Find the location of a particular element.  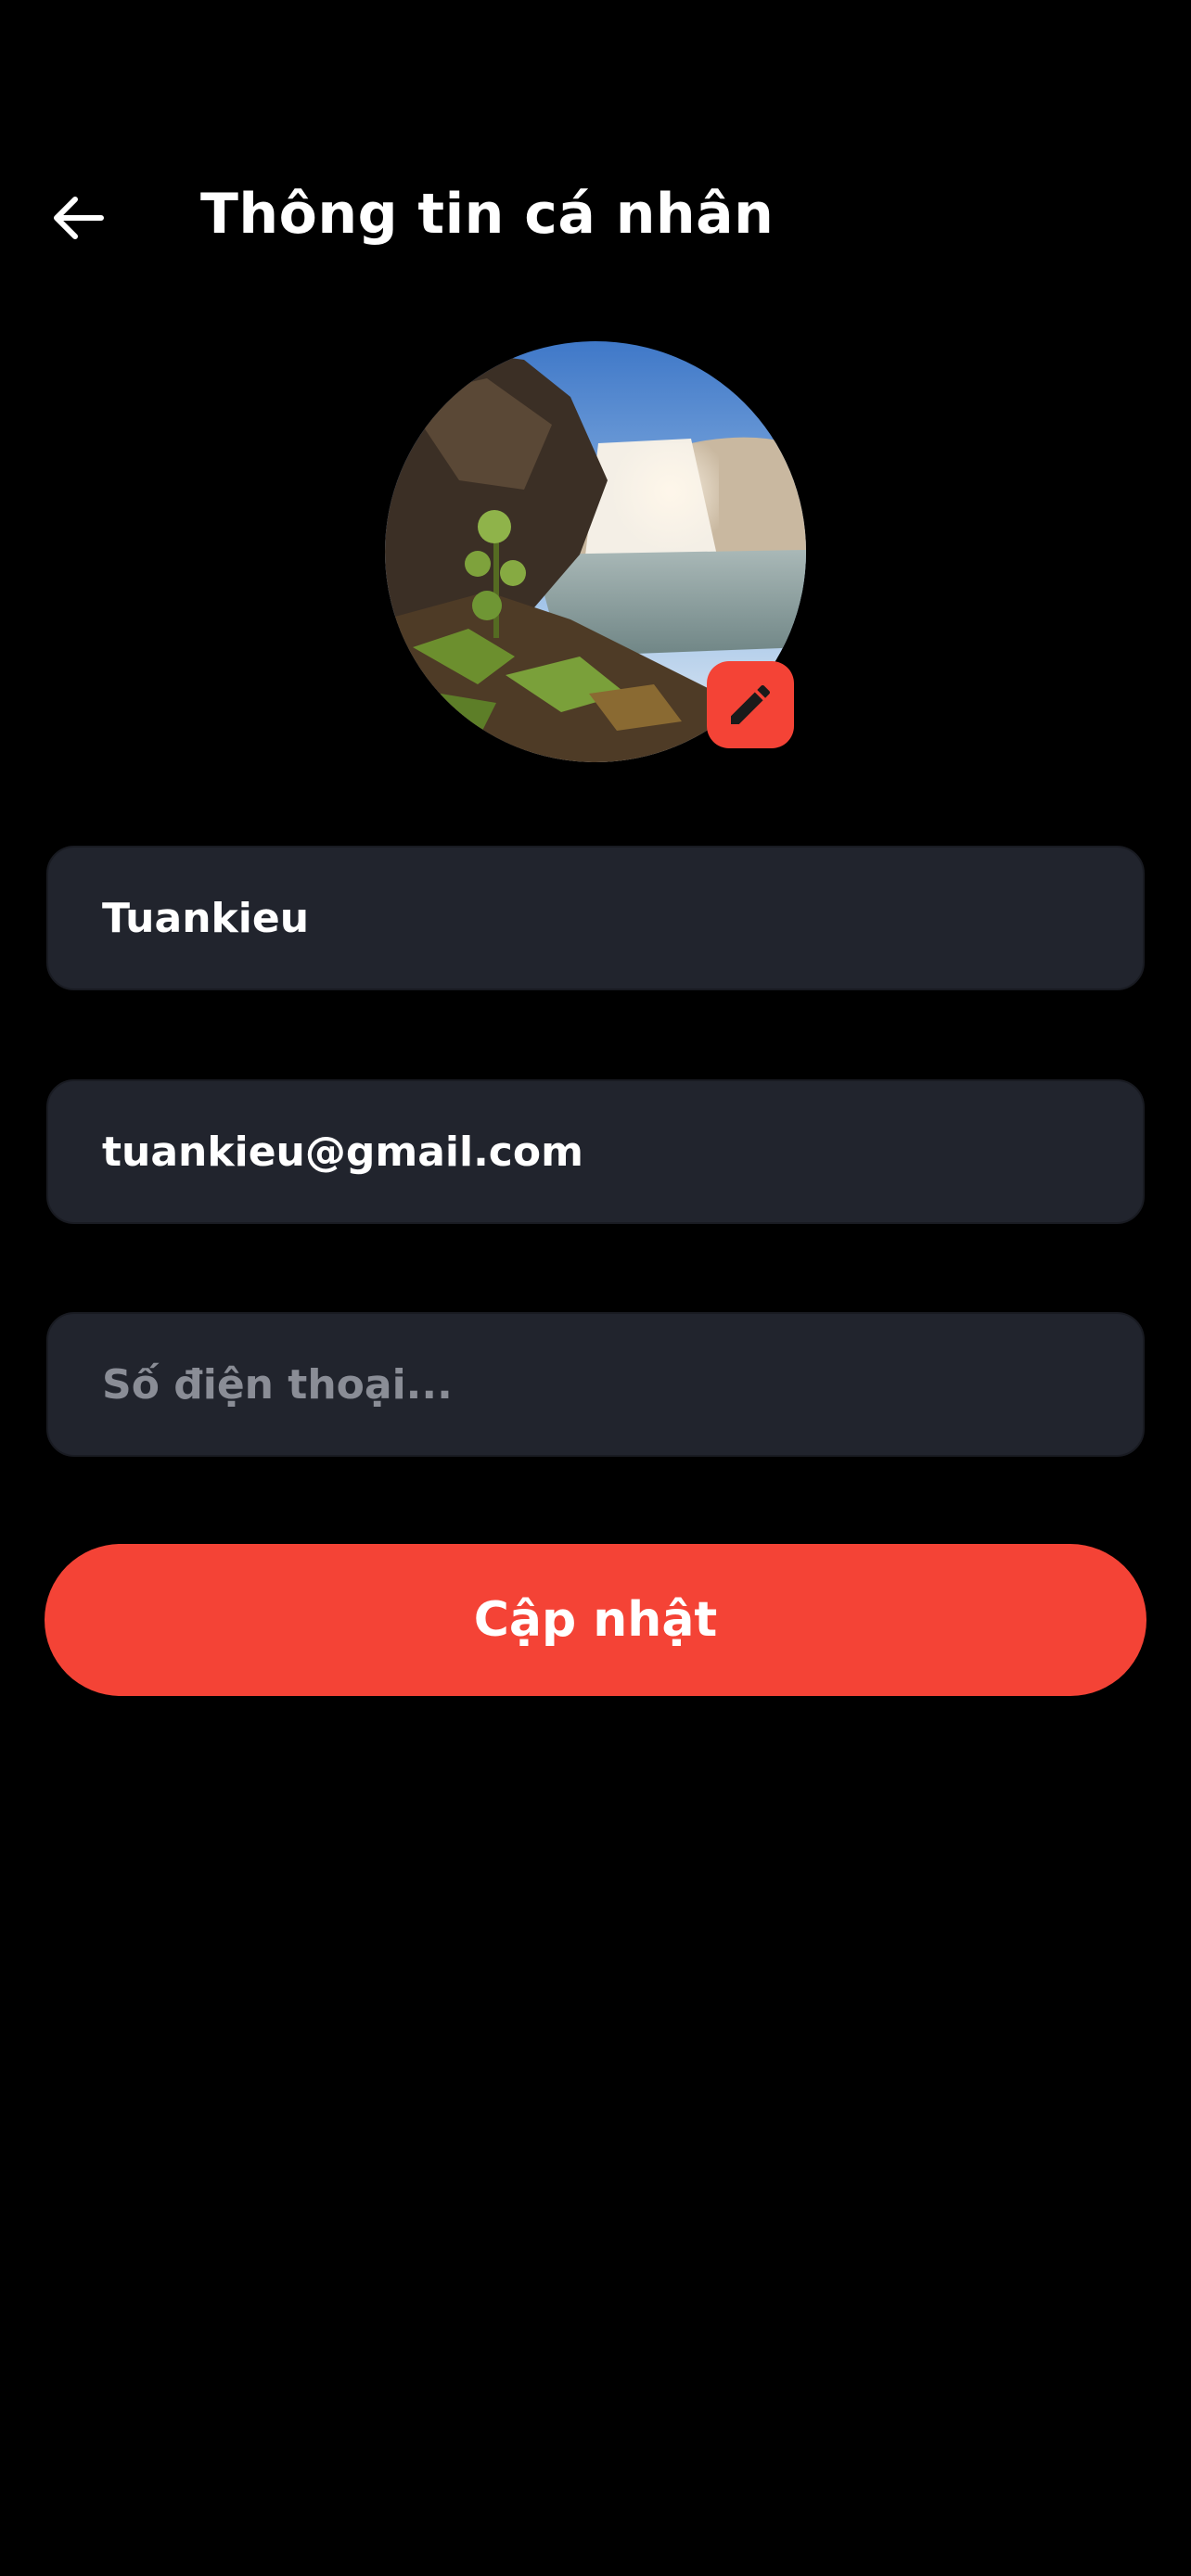

email-field is located at coordinates (595, 1151).